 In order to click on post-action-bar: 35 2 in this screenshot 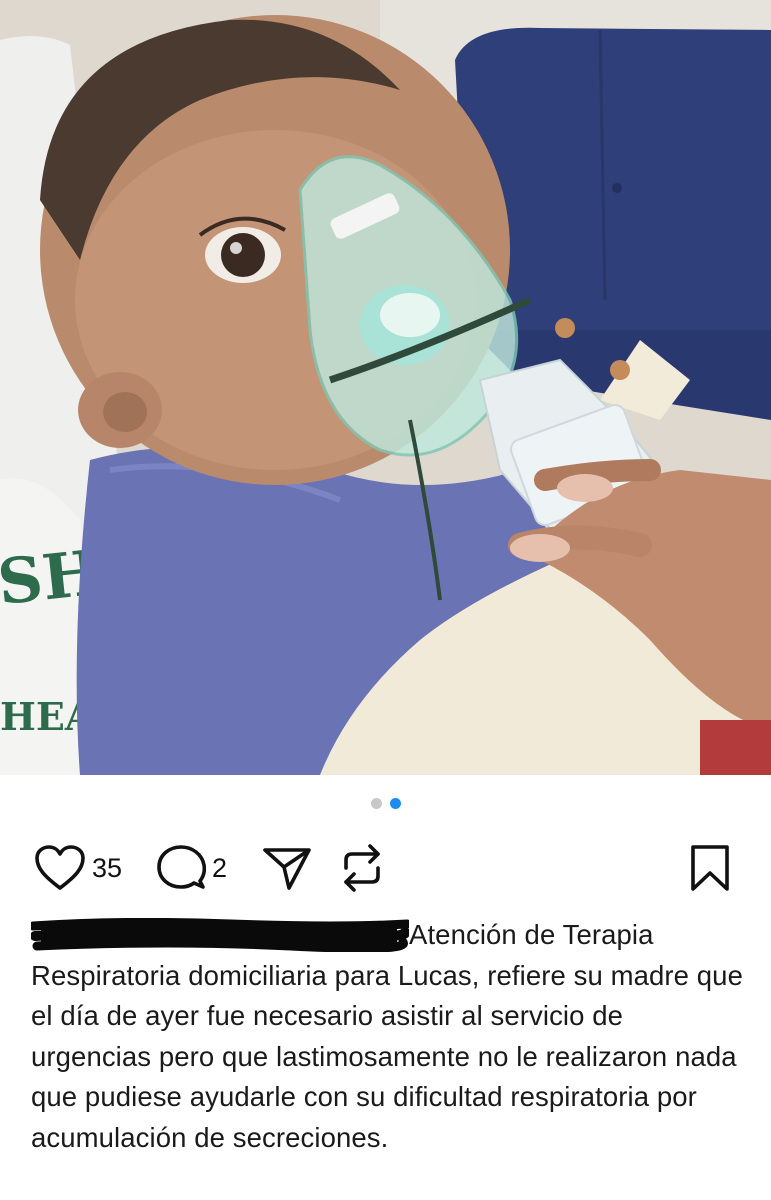, I will do `click(385, 868)`.